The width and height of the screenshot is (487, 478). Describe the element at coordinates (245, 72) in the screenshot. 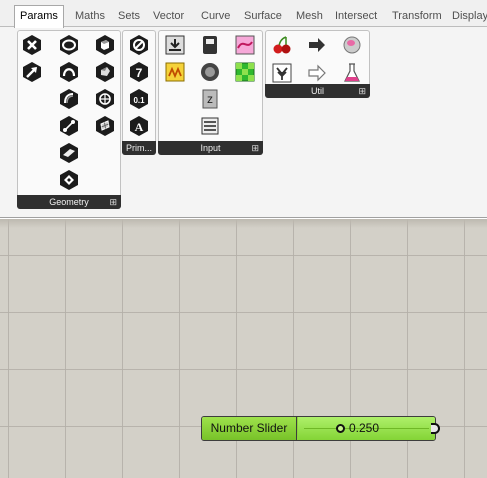

I see `colour-swatch-icon` at that location.